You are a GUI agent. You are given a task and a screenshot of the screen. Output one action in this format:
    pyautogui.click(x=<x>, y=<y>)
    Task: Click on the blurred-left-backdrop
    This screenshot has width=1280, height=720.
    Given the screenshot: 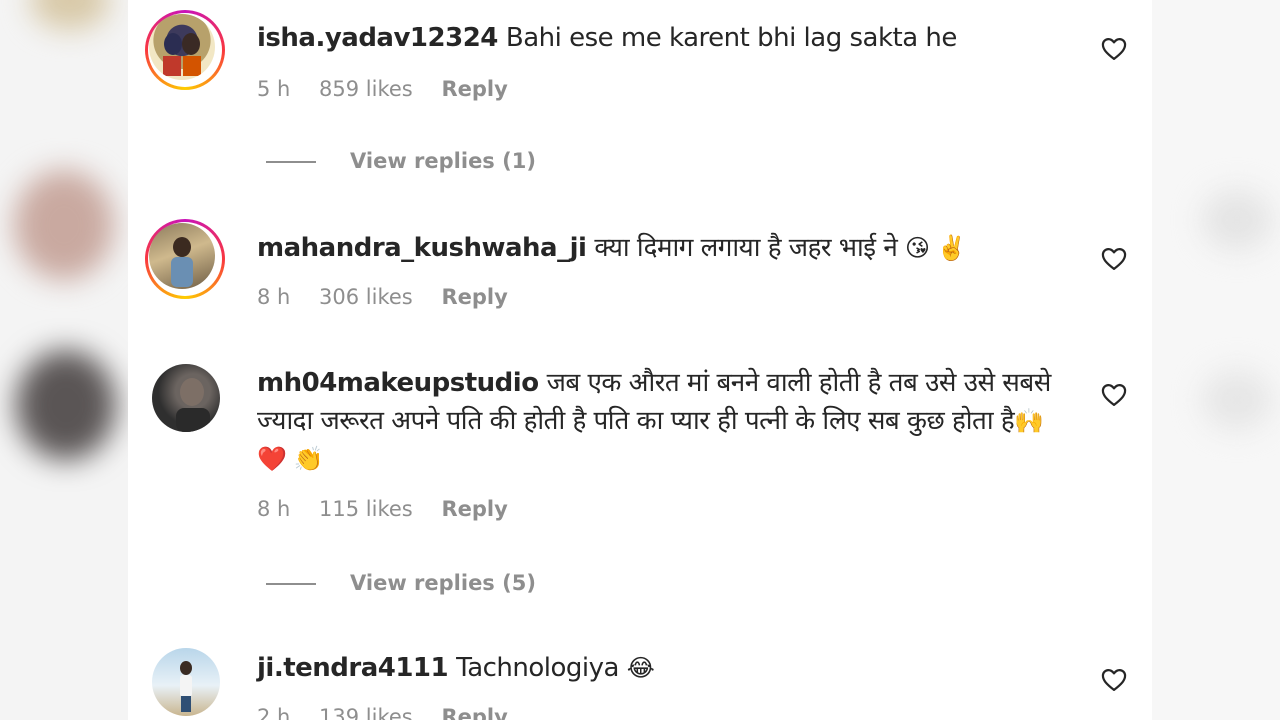 What is the action you would take?
    pyautogui.click(x=64, y=360)
    